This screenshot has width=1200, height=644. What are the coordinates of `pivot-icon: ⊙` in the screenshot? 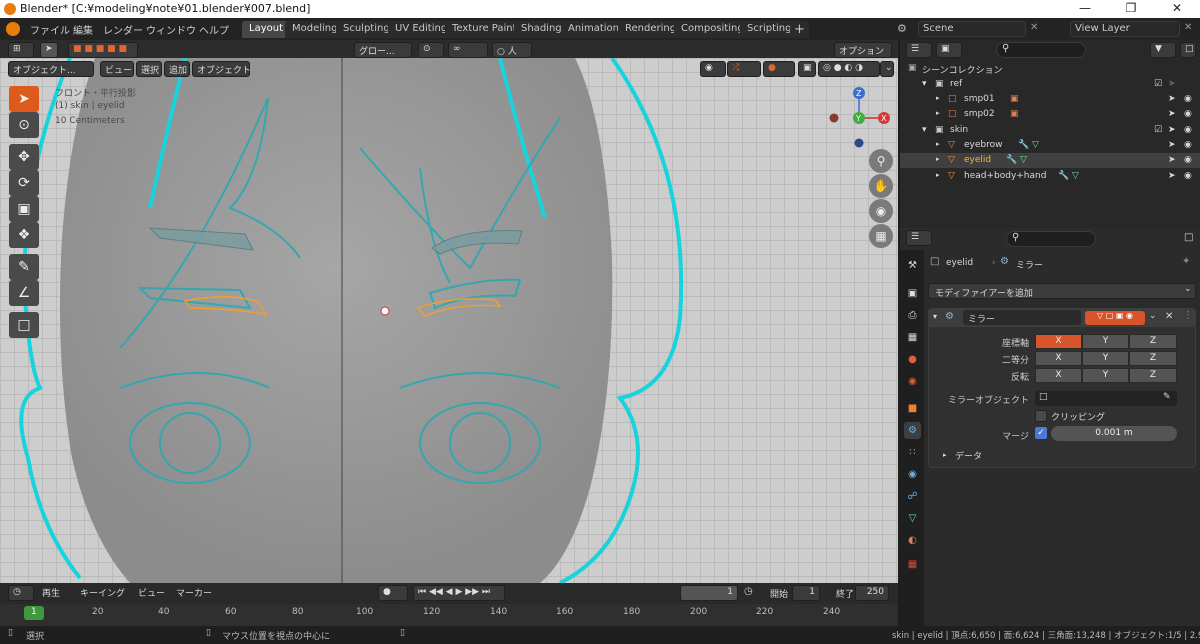 It's located at (431, 50).